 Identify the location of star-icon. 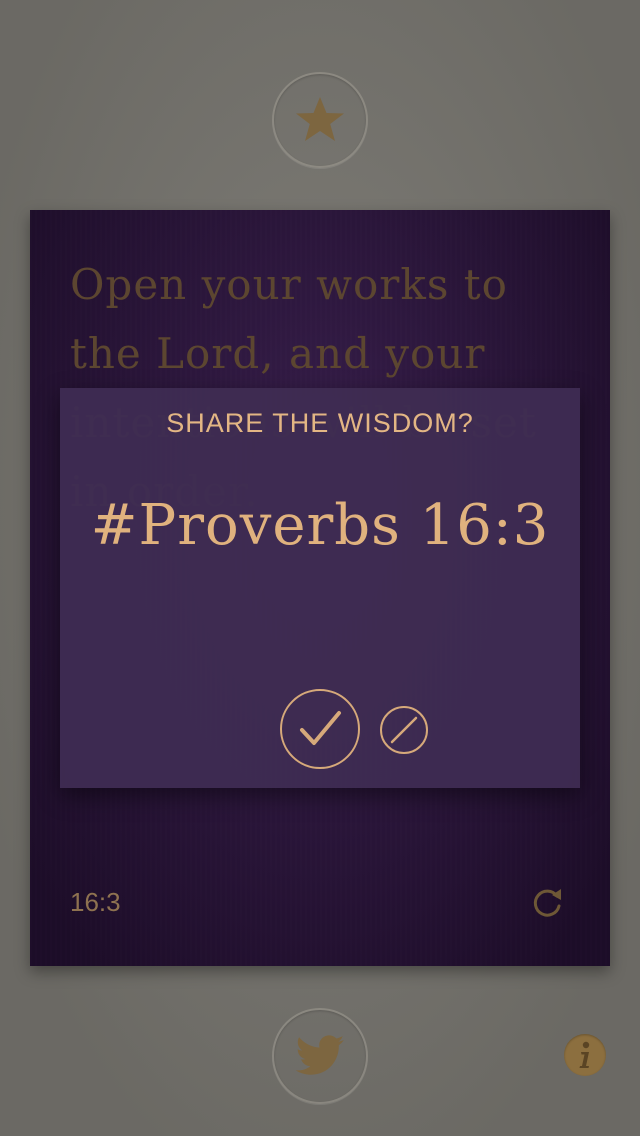
(320, 119).